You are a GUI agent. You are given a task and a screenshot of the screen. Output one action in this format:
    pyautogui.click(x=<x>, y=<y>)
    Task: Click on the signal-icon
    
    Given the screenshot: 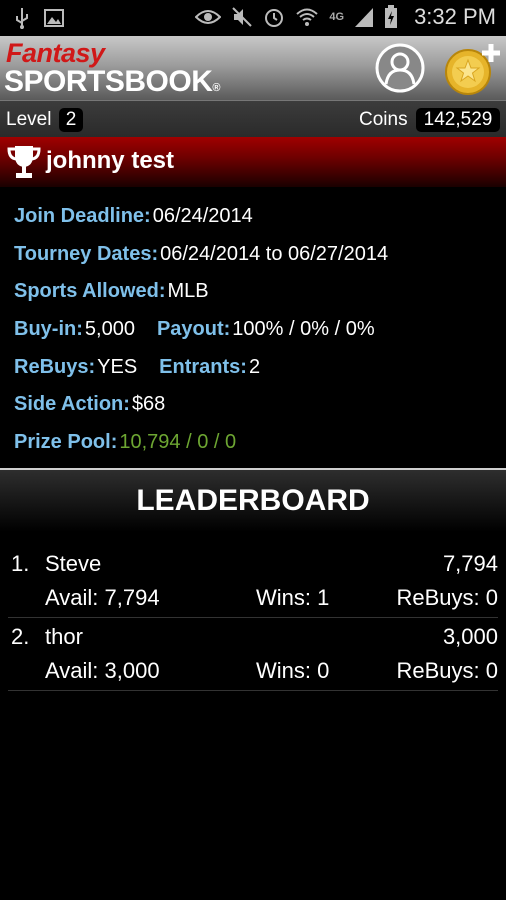 What is the action you would take?
    pyautogui.click(x=364, y=17)
    